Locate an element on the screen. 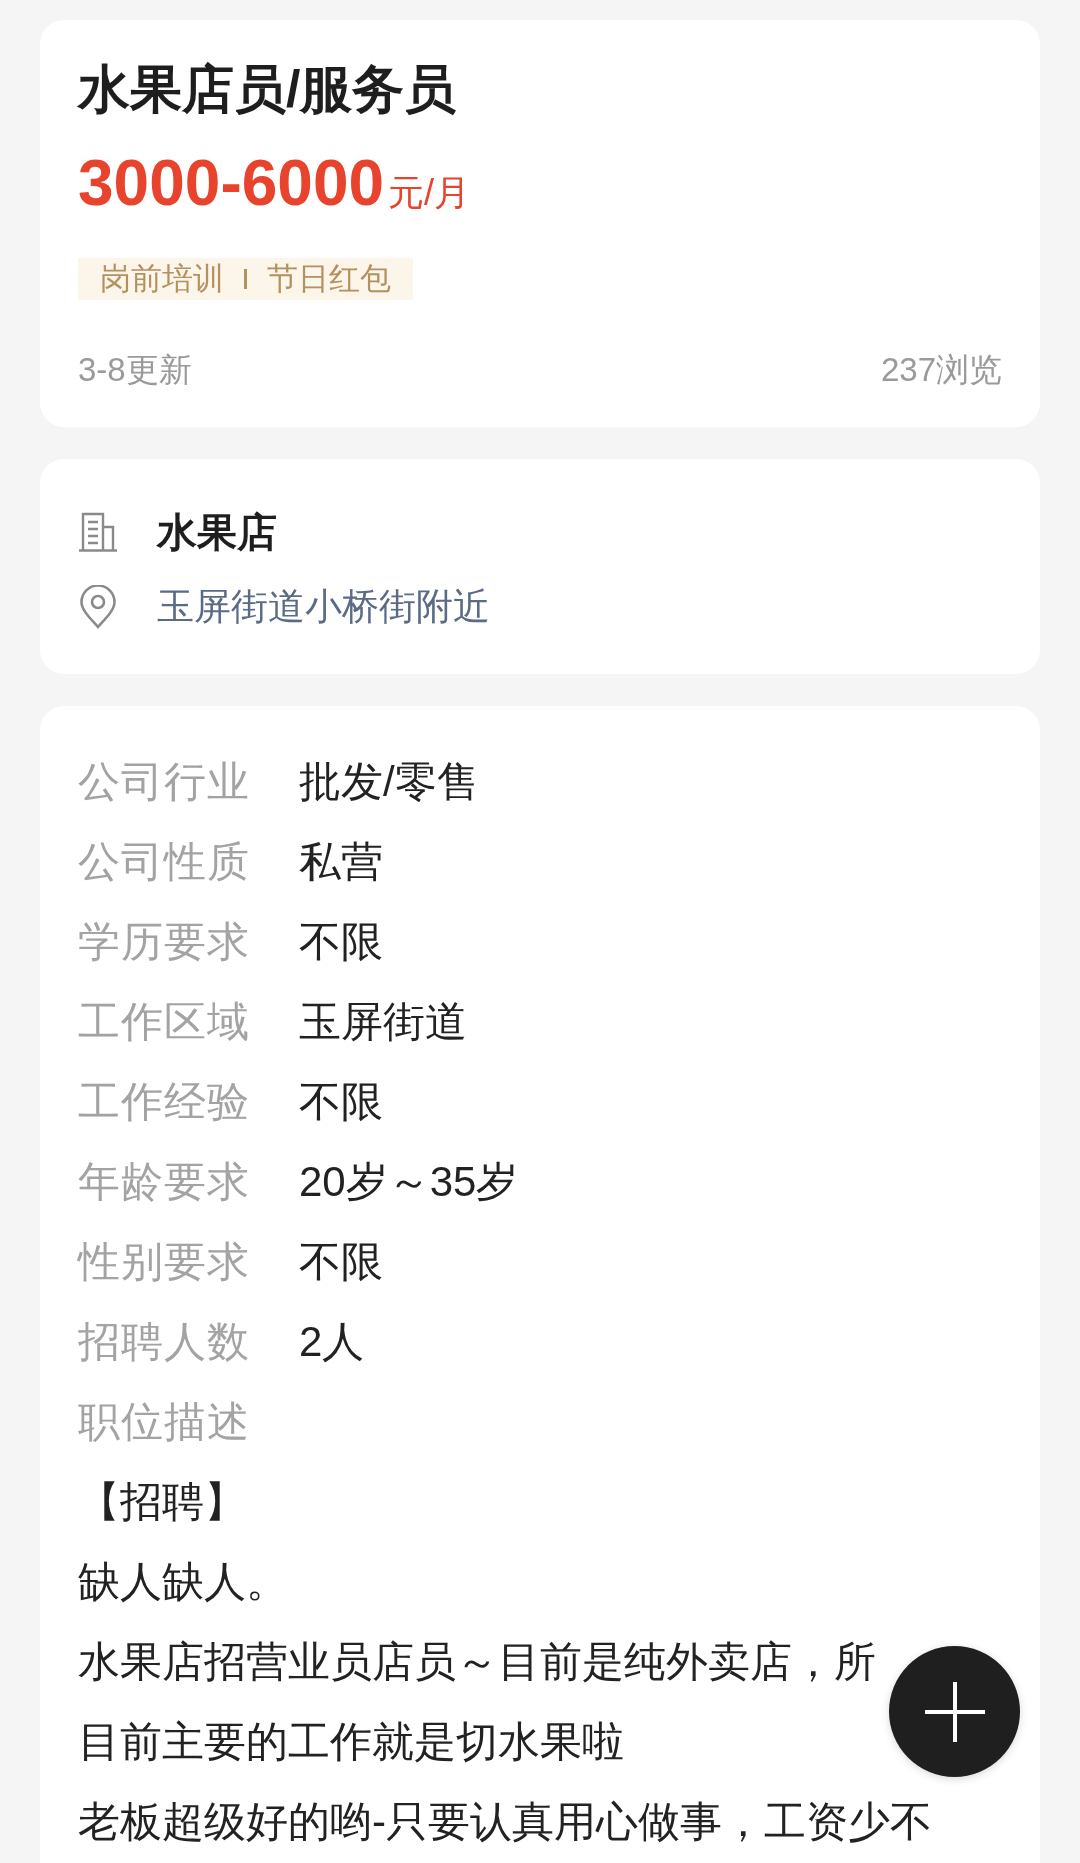  company-name: 水果店 is located at coordinates (217, 532).